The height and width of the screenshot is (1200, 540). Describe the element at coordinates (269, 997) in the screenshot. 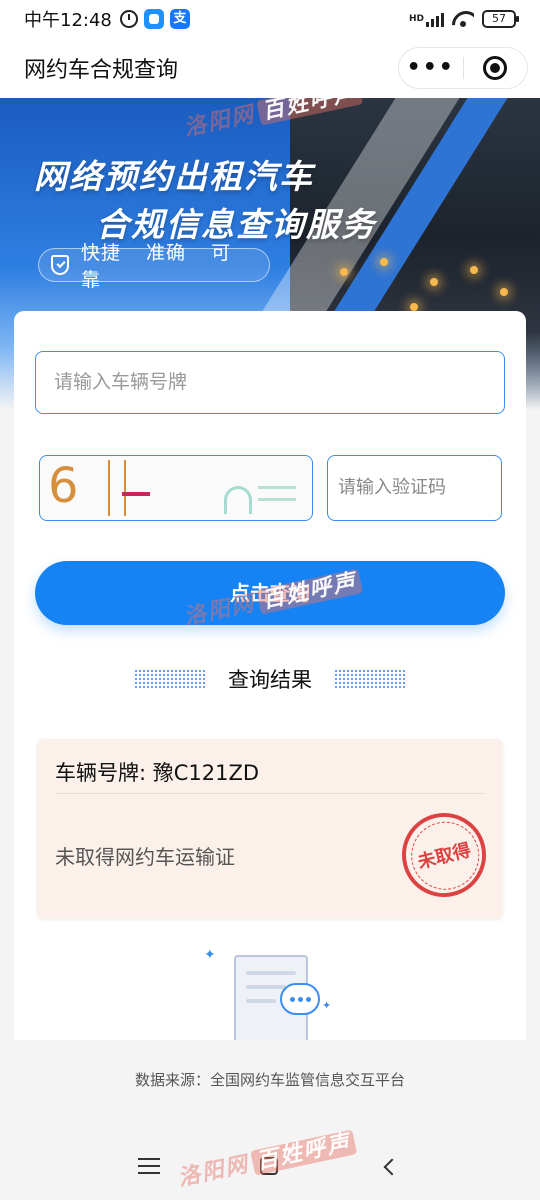

I see `document-illustration: ✦ ✦` at that location.